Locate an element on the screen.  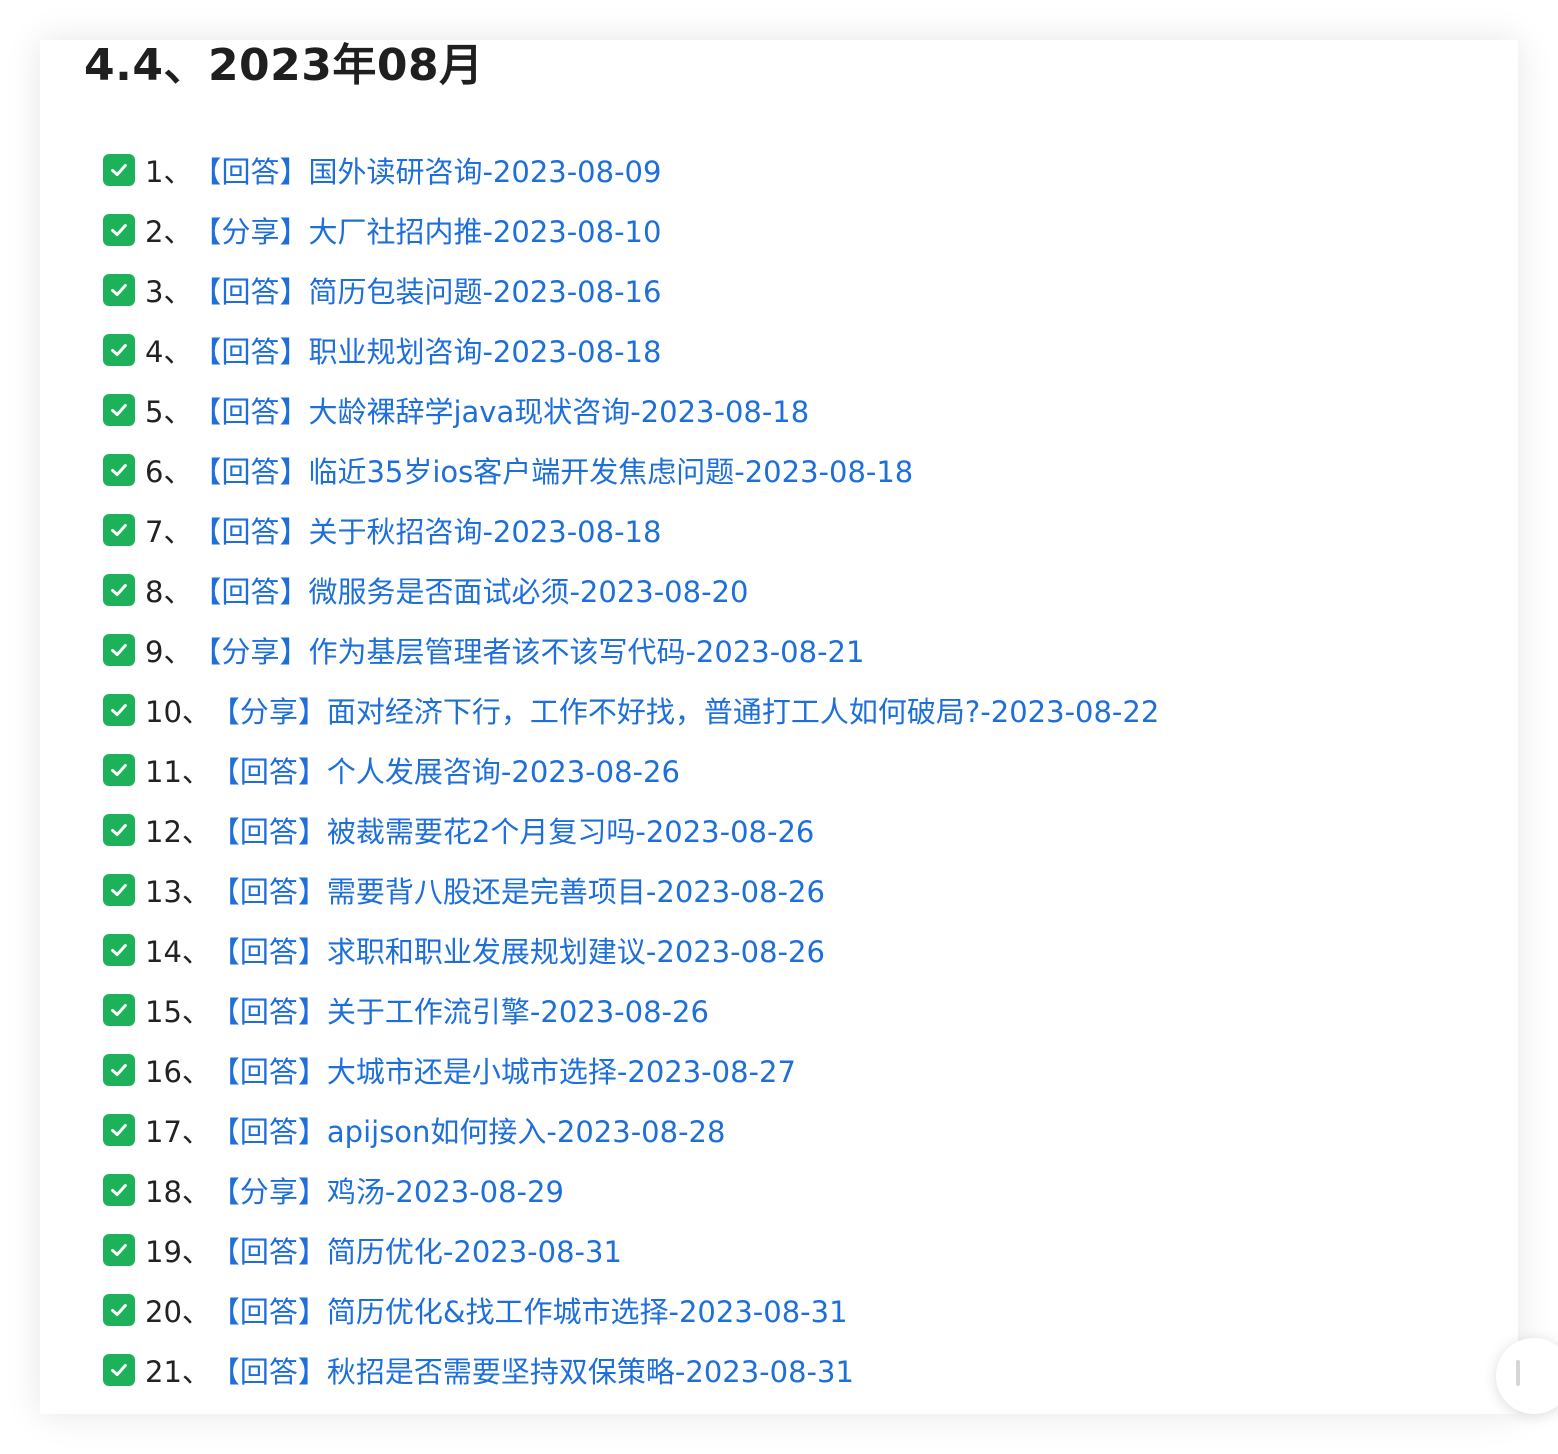
list-item-link: 【回答】微服务是否面试必须-2023-08-20 is located at coordinates (470, 590).